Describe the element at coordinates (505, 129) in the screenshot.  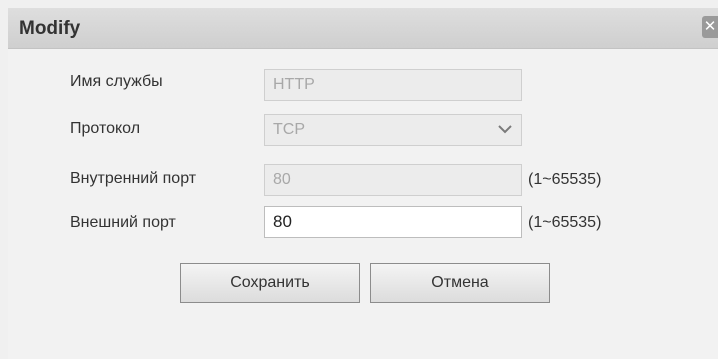
I see `chevron-down-icon` at that location.